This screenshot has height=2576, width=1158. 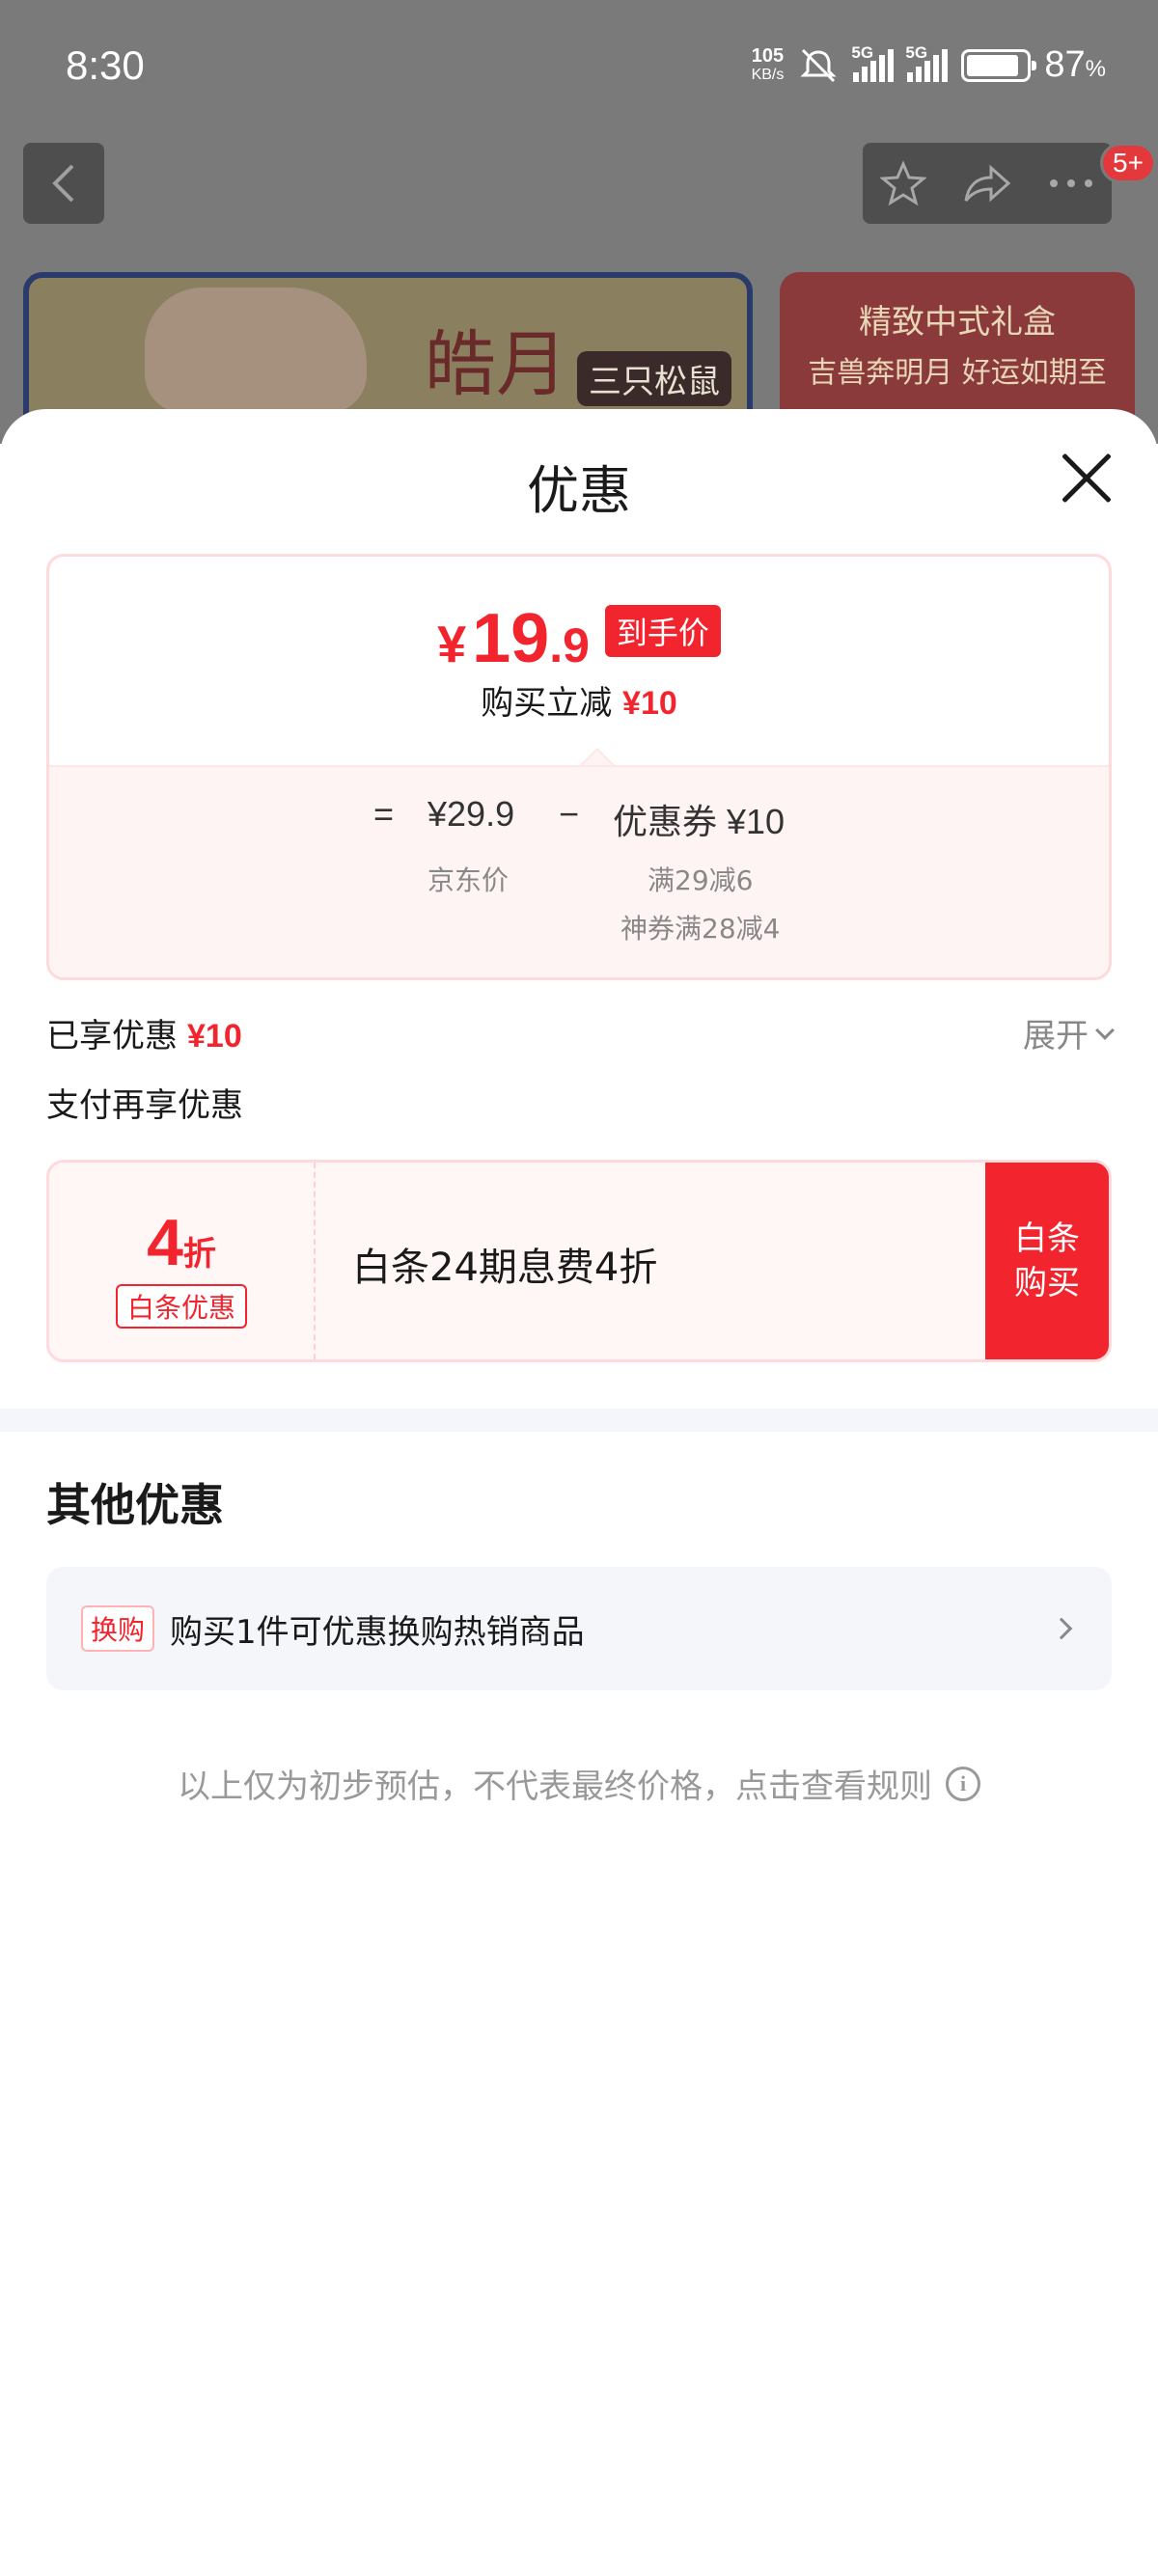 I want to click on status-time: 8:30, so click(x=105, y=65).